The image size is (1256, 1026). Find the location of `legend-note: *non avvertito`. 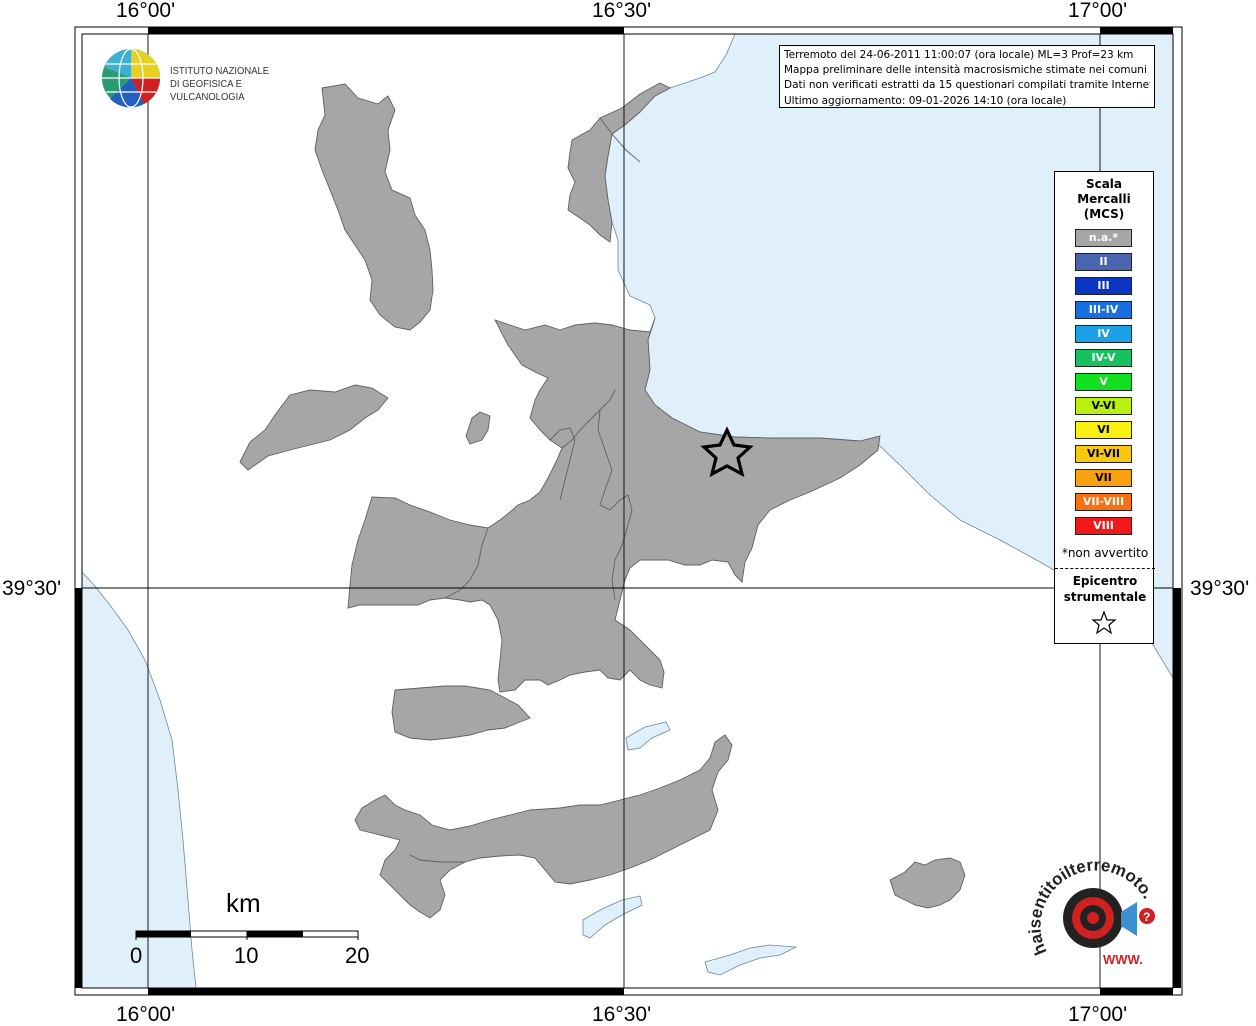

legend-note: *non avvertito is located at coordinates (1105, 553).